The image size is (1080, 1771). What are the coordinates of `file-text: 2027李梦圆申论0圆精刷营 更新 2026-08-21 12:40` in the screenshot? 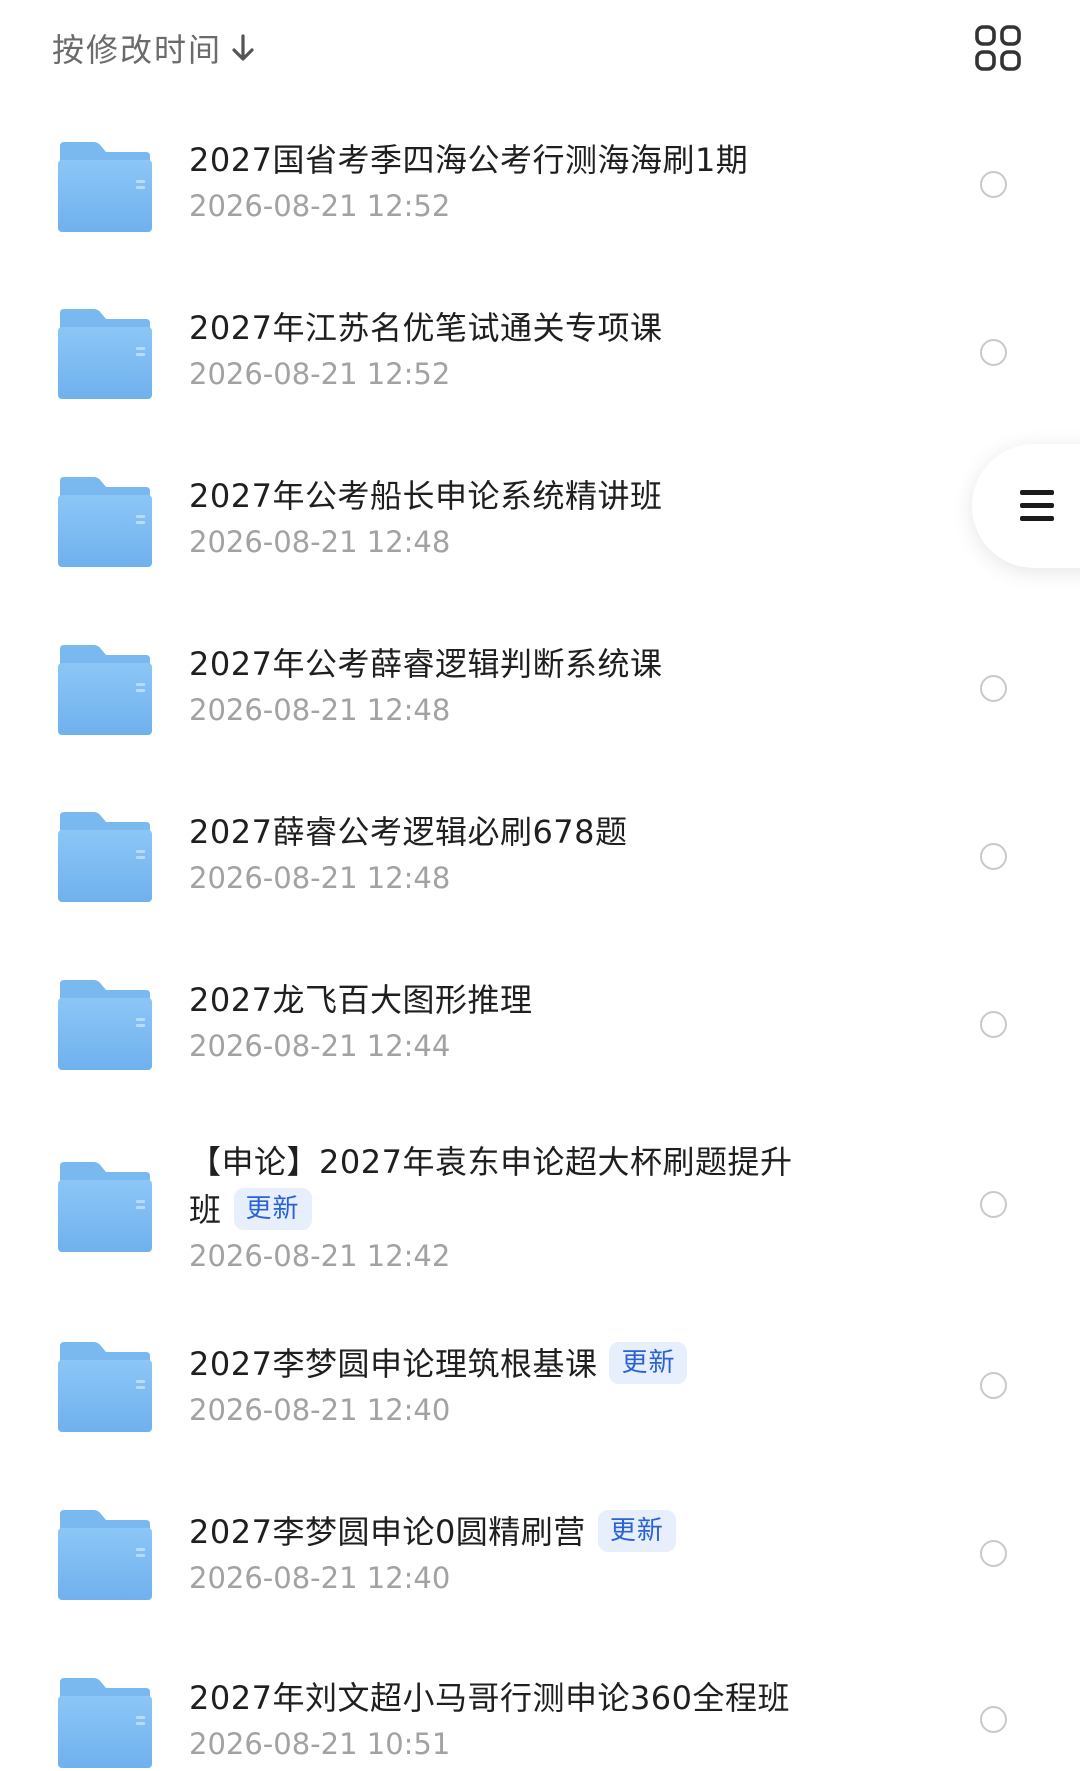 It's located at (494, 1553).